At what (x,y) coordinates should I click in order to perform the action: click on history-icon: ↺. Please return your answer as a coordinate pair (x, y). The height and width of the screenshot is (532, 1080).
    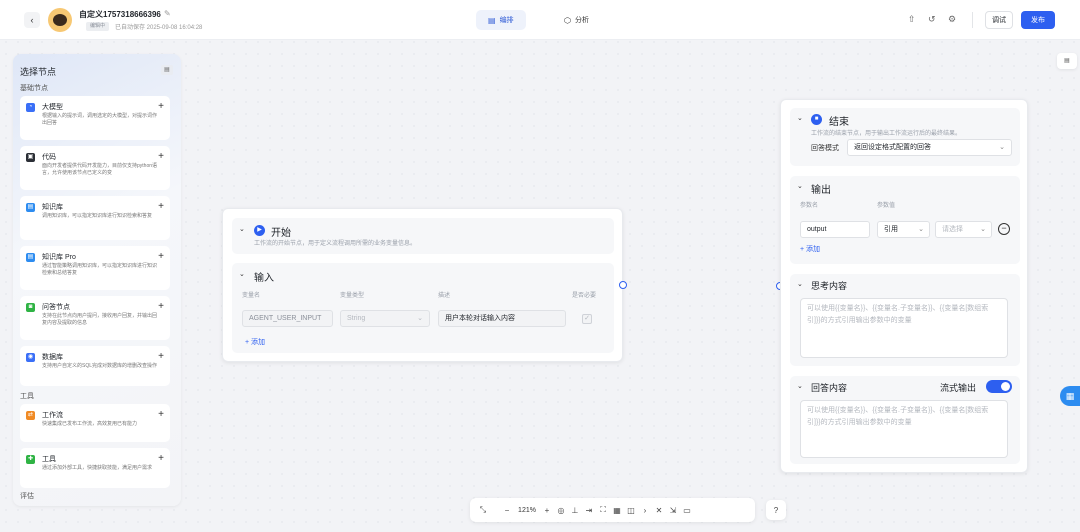
    Looking at the image, I should click on (932, 19).